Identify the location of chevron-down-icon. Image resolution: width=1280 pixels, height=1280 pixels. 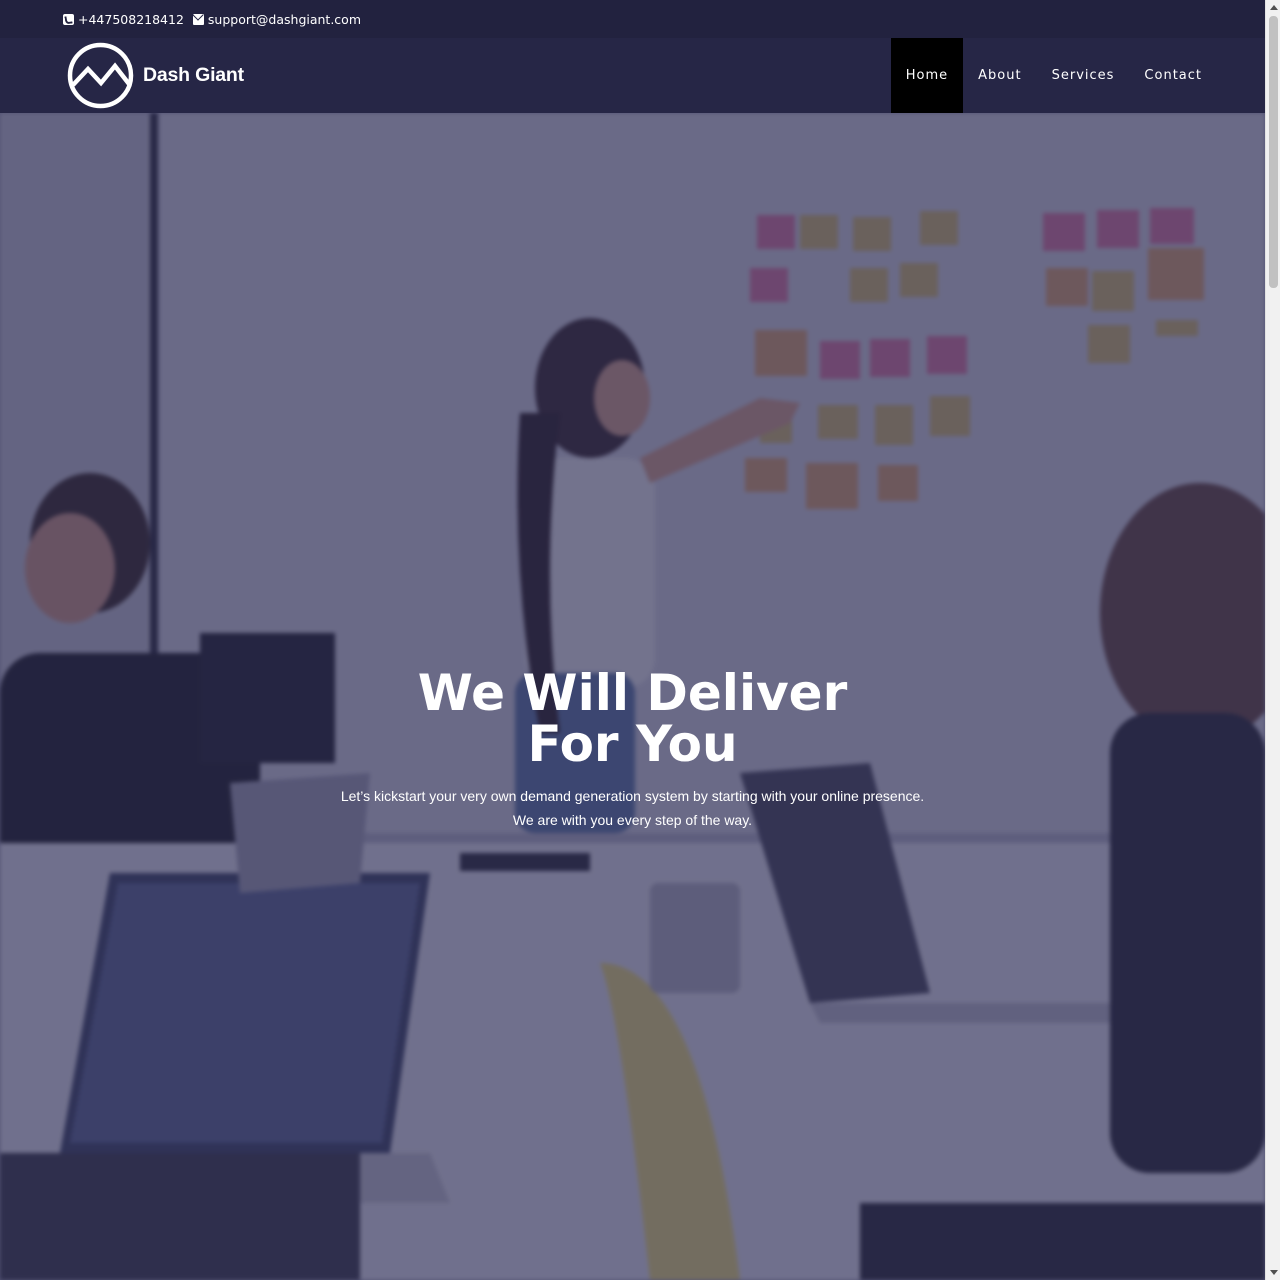
(1273, 1272).